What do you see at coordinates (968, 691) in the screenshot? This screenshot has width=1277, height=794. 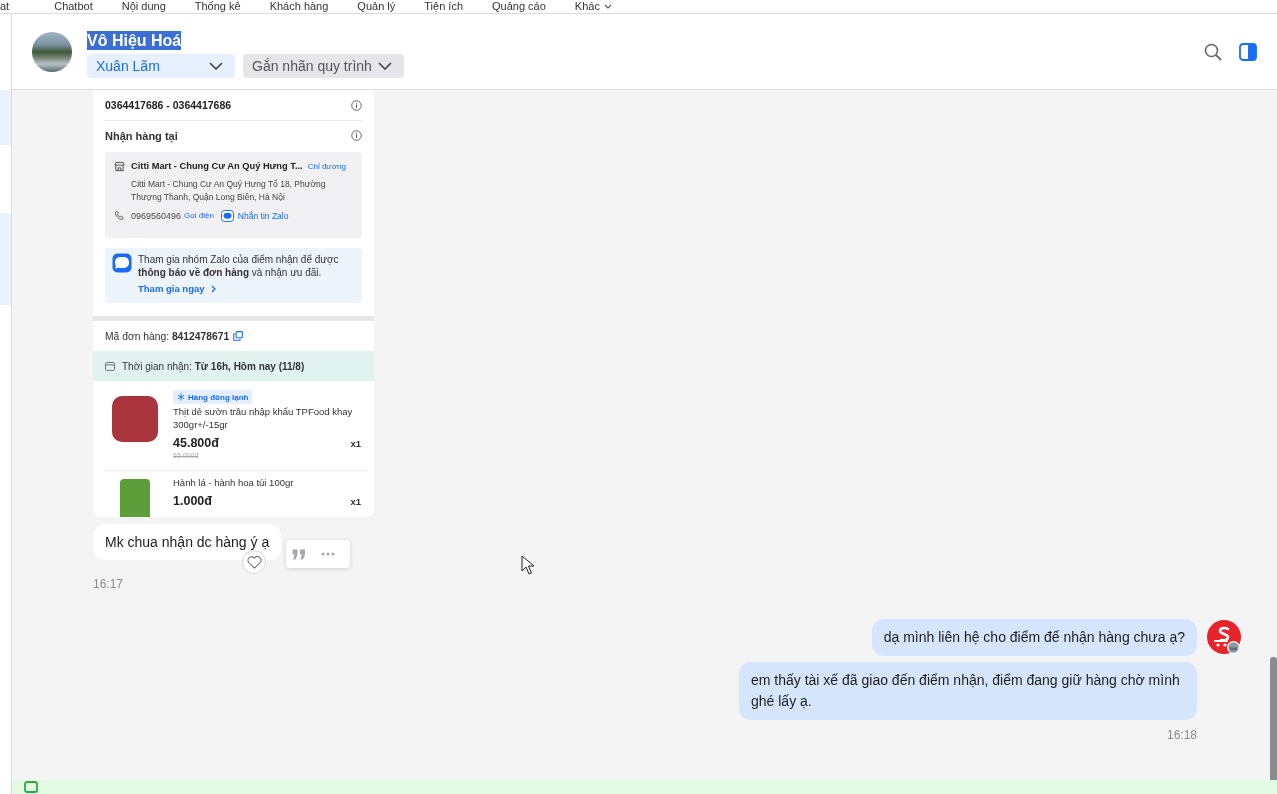 I see `message-bubble: em thấy tài xế đã giao đến điểm nhận, điểm đang giữ hàng chờ mình ghé lấy ạ.` at bounding box center [968, 691].